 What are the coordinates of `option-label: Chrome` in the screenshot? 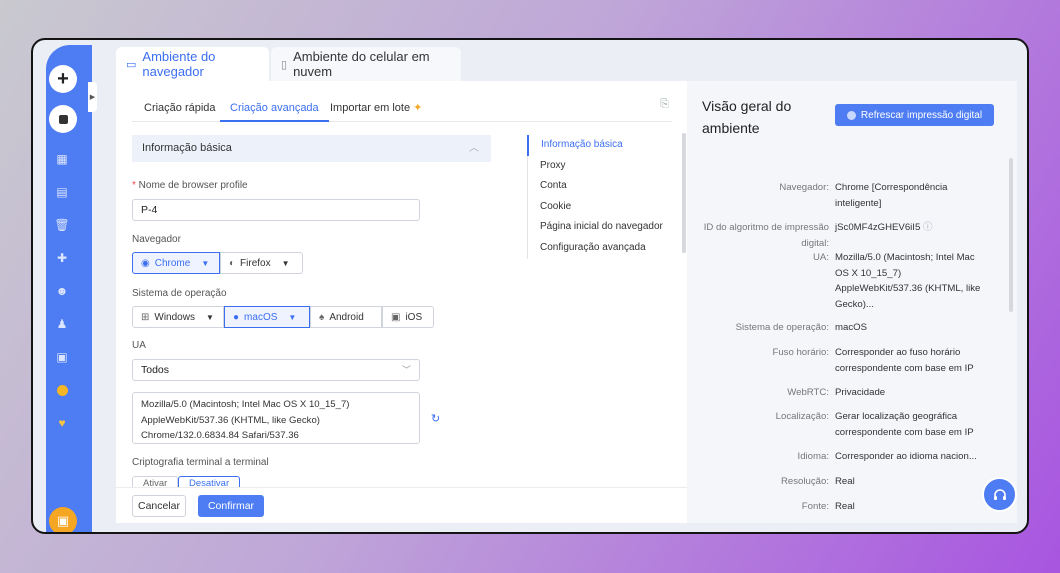 It's located at (172, 263).